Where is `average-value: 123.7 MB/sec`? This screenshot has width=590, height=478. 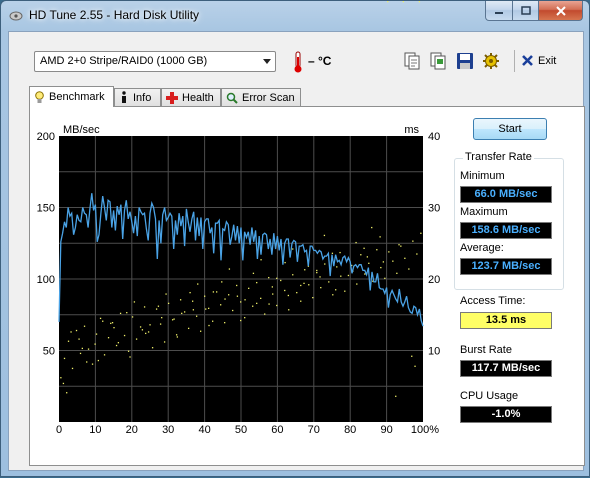 average-value: 123.7 MB/sec is located at coordinates (506, 266).